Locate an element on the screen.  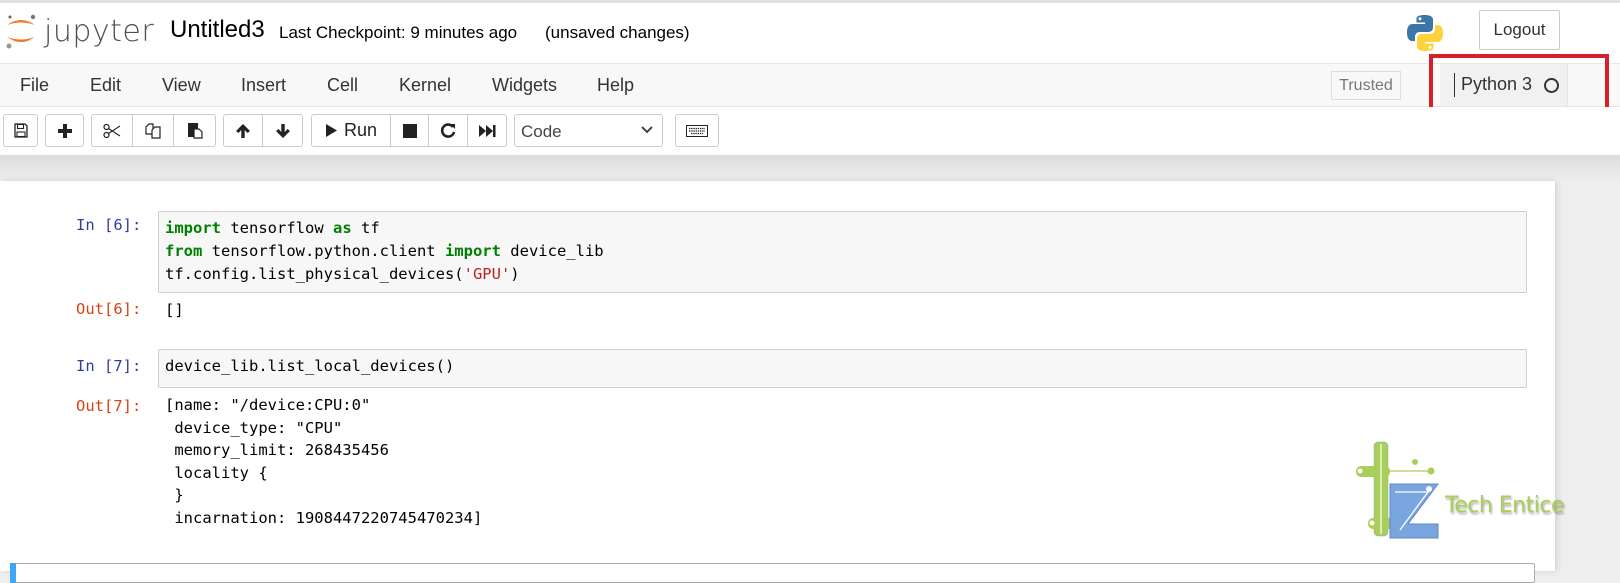
save-group is located at coordinates (20, 130).